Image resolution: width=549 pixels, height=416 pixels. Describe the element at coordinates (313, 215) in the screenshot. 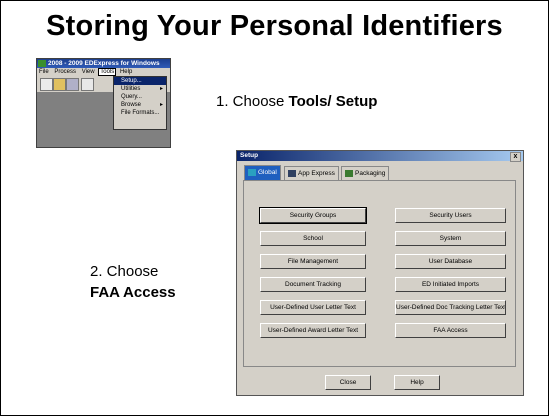

I see `security-groups-button: Security Groups` at that location.